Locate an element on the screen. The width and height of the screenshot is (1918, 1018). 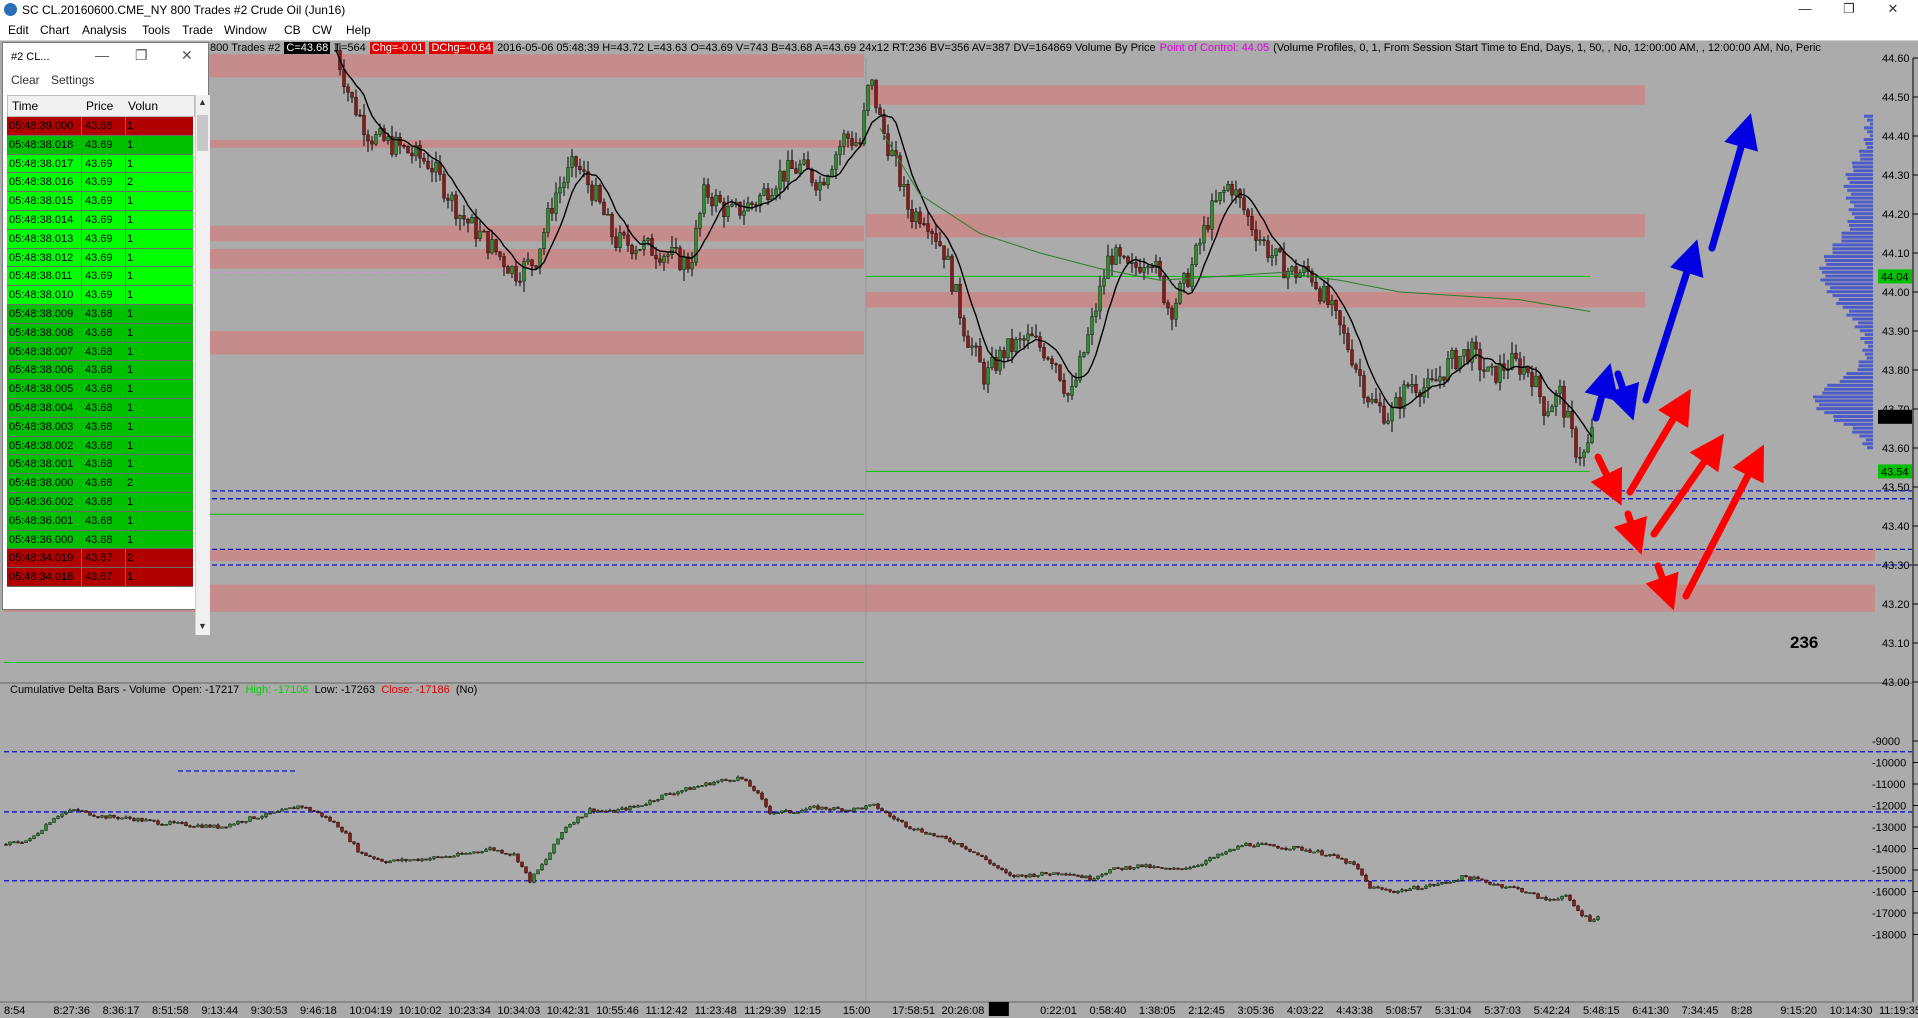
tas-cell-time: 05:48:38.012 is located at coordinates (41, 257).